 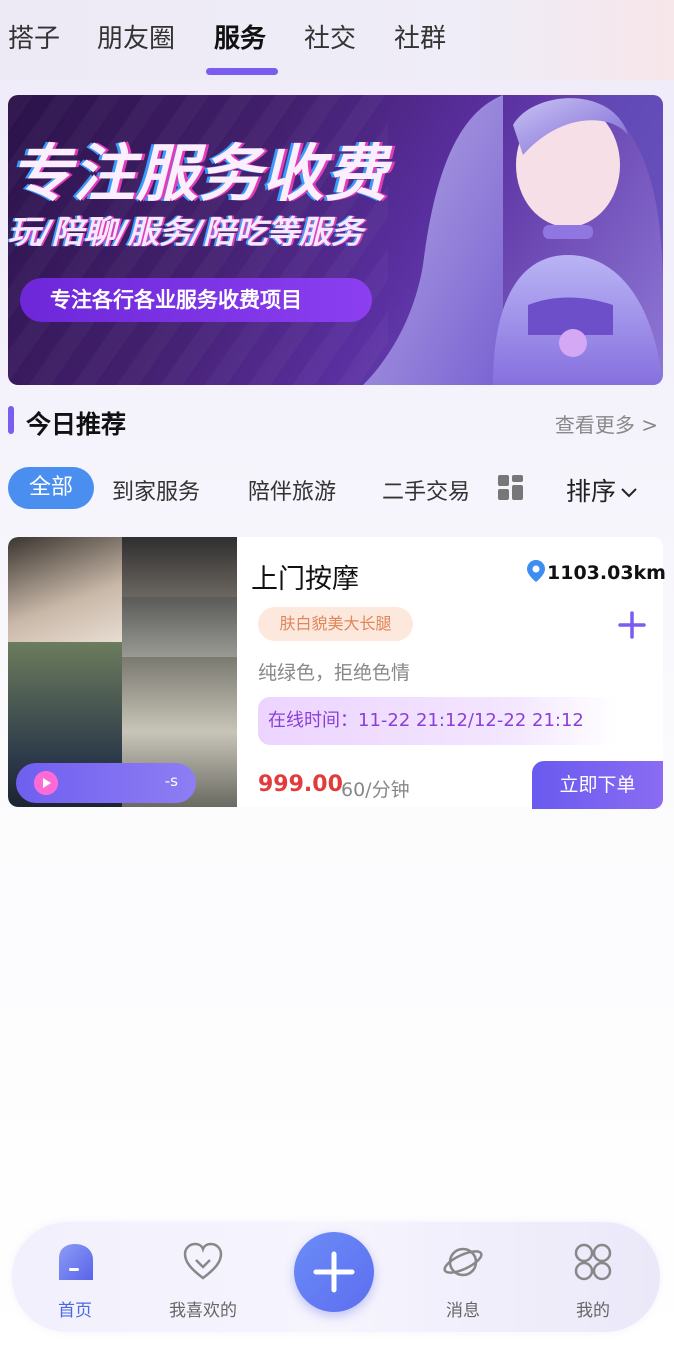 What do you see at coordinates (463, 1262) in the screenshot?
I see `planet-icon` at bounding box center [463, 1262].